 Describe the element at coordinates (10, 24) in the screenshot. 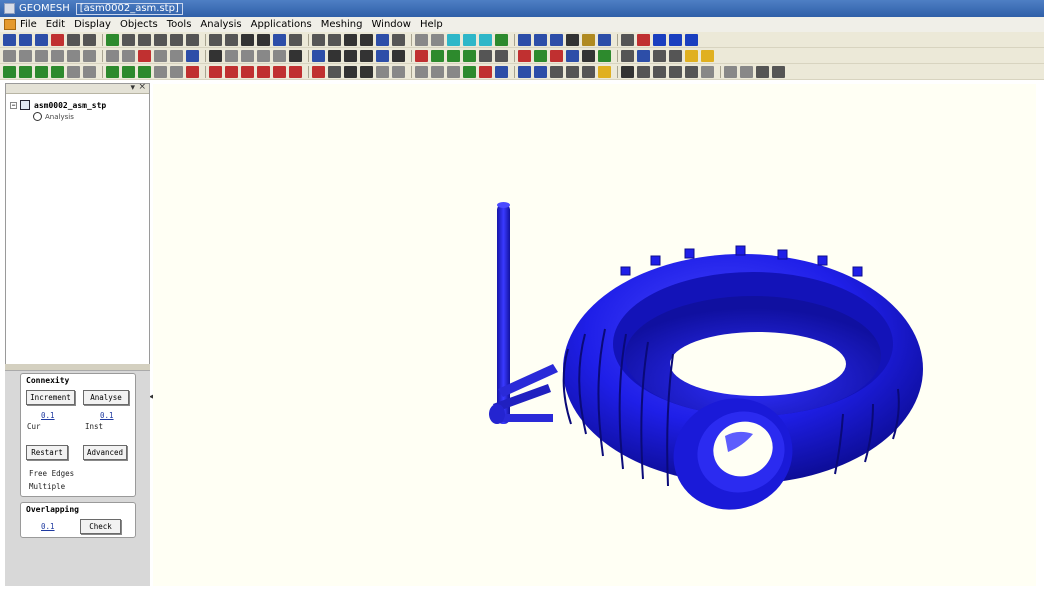

I see `document-menu-icon` at that location.